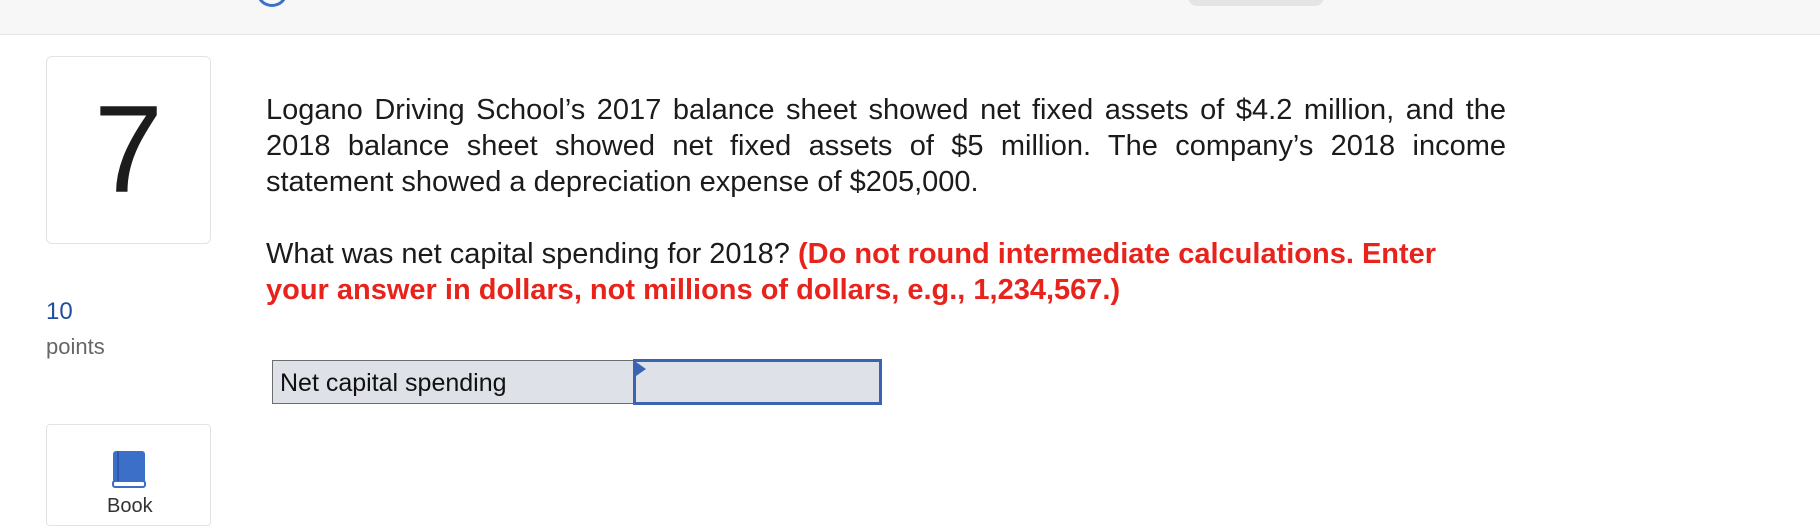 This screenshot has width=1820, height=526. What do you see at coordinates (129, 469) in the screenshot?
I see `book-icon` at bounding box center [129, 469].